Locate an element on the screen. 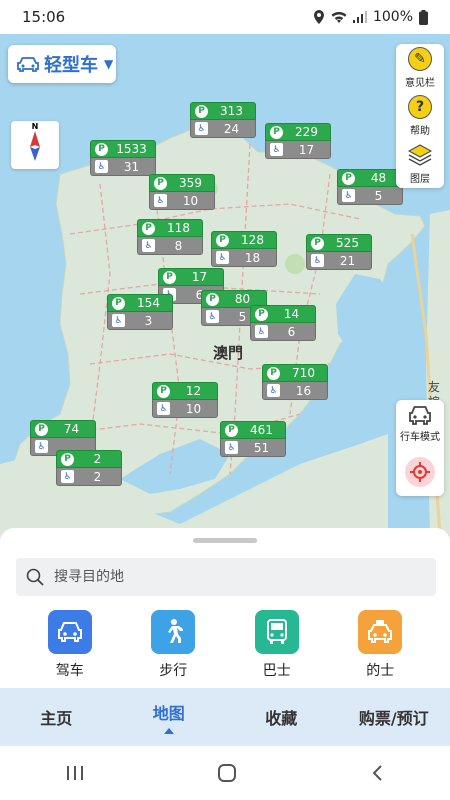 The image size is (450, 800). locate-button is located at coordinates (420, 472).